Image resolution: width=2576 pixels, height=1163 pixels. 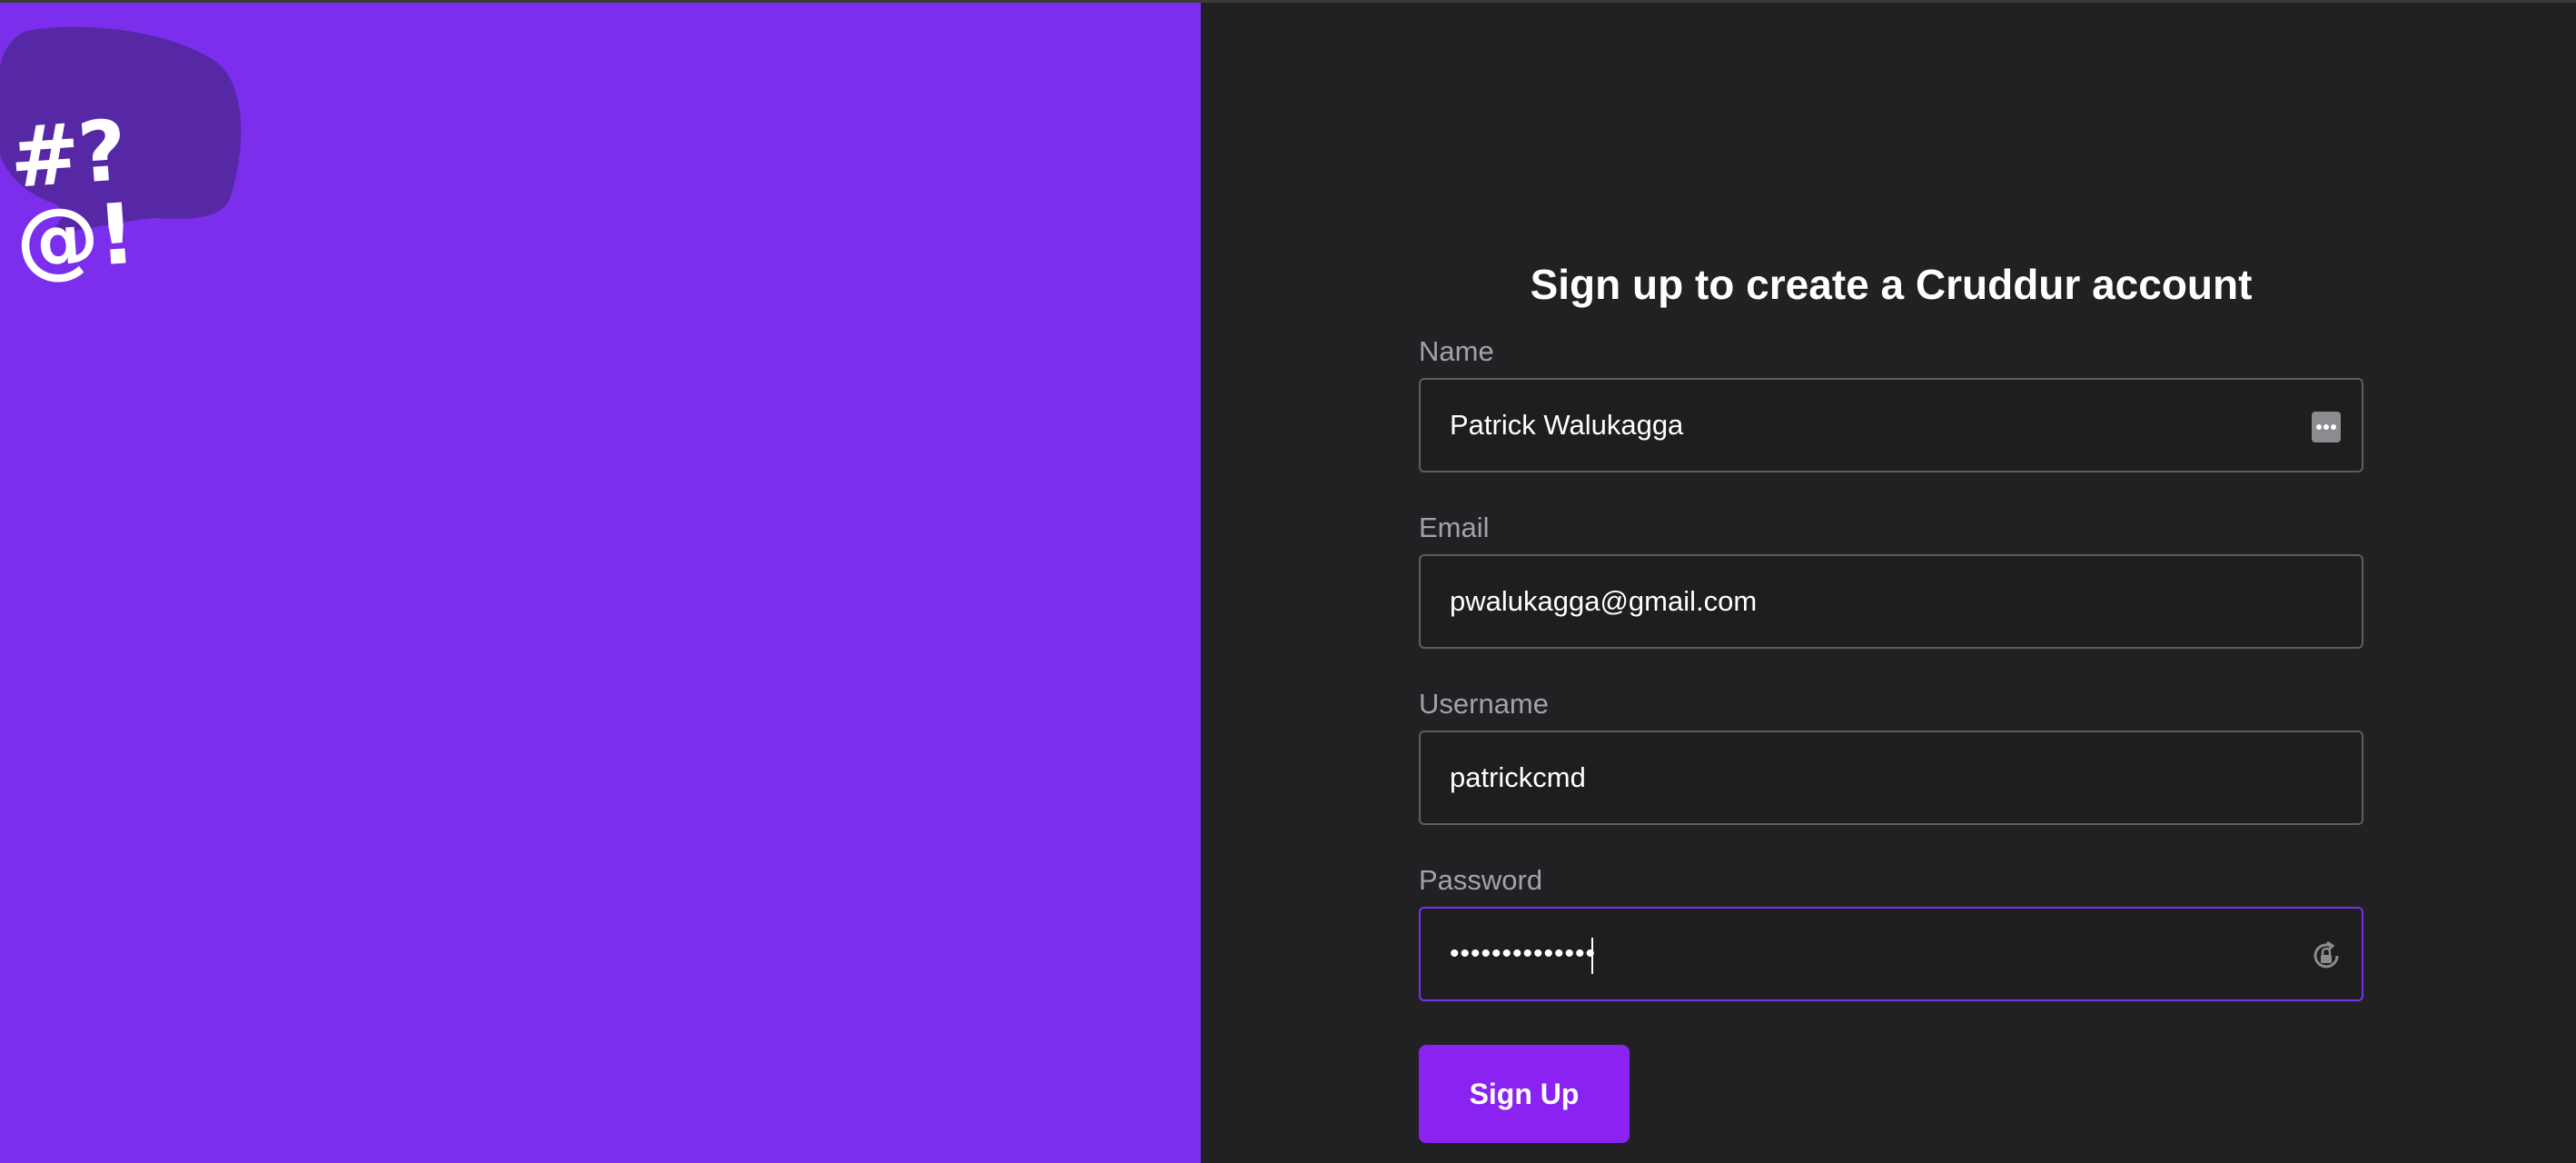 I want to click on email-input-box, so click(x=1891, y=601).